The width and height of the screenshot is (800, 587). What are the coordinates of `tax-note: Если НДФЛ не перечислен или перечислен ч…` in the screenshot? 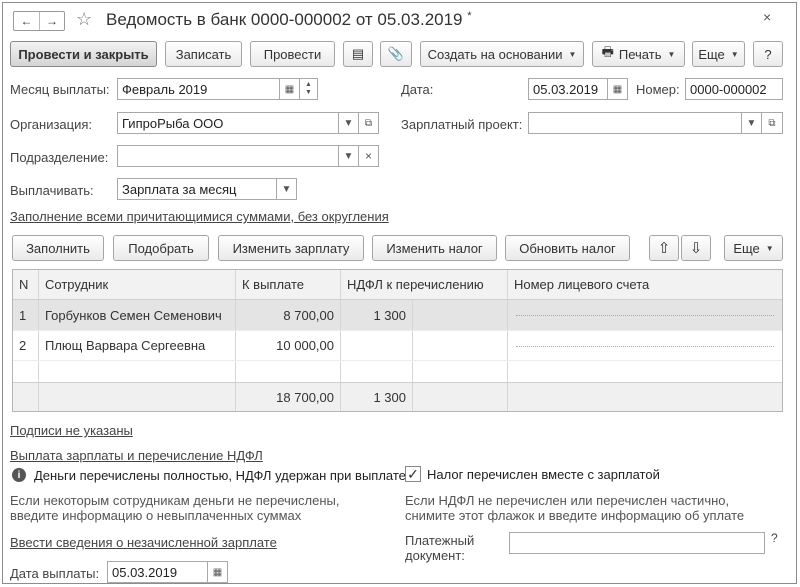 It's located at (574, 508).